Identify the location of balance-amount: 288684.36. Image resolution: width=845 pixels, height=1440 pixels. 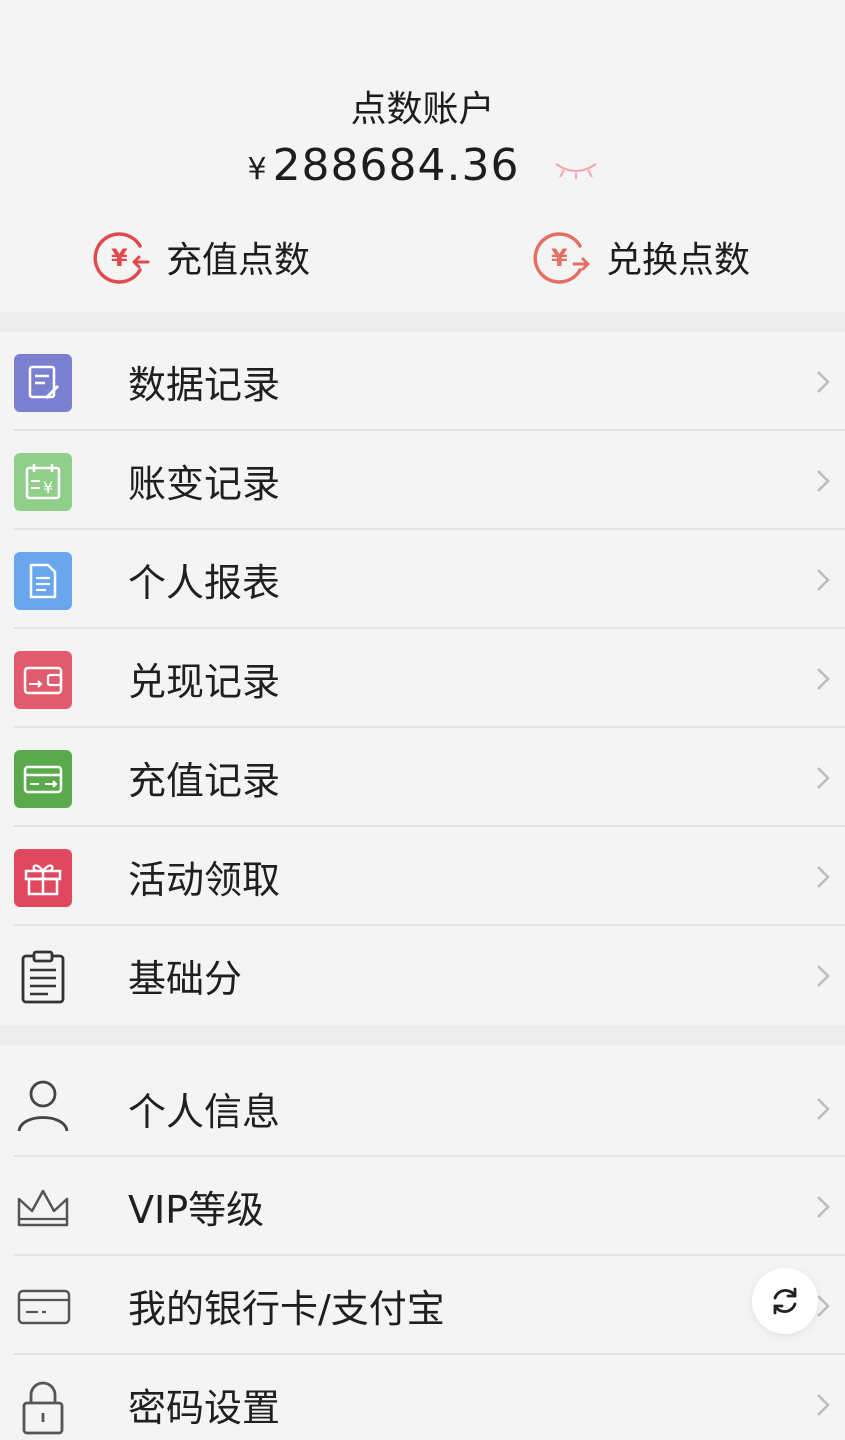
(396, 165).